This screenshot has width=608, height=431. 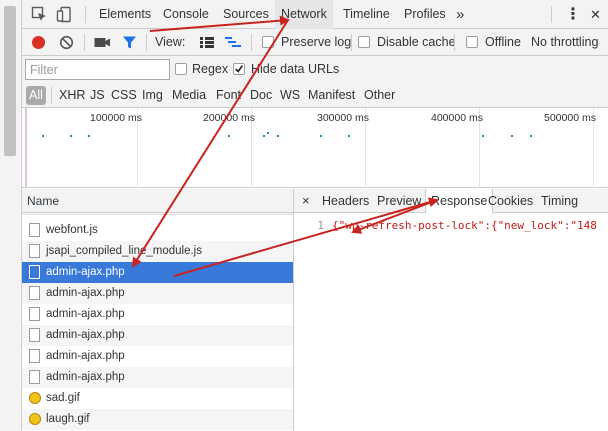 What do you see at coordinates (116, 118) in the screenshot?
I see `overview-tick-label: 100000 ms` at bounding box center [116, 118].